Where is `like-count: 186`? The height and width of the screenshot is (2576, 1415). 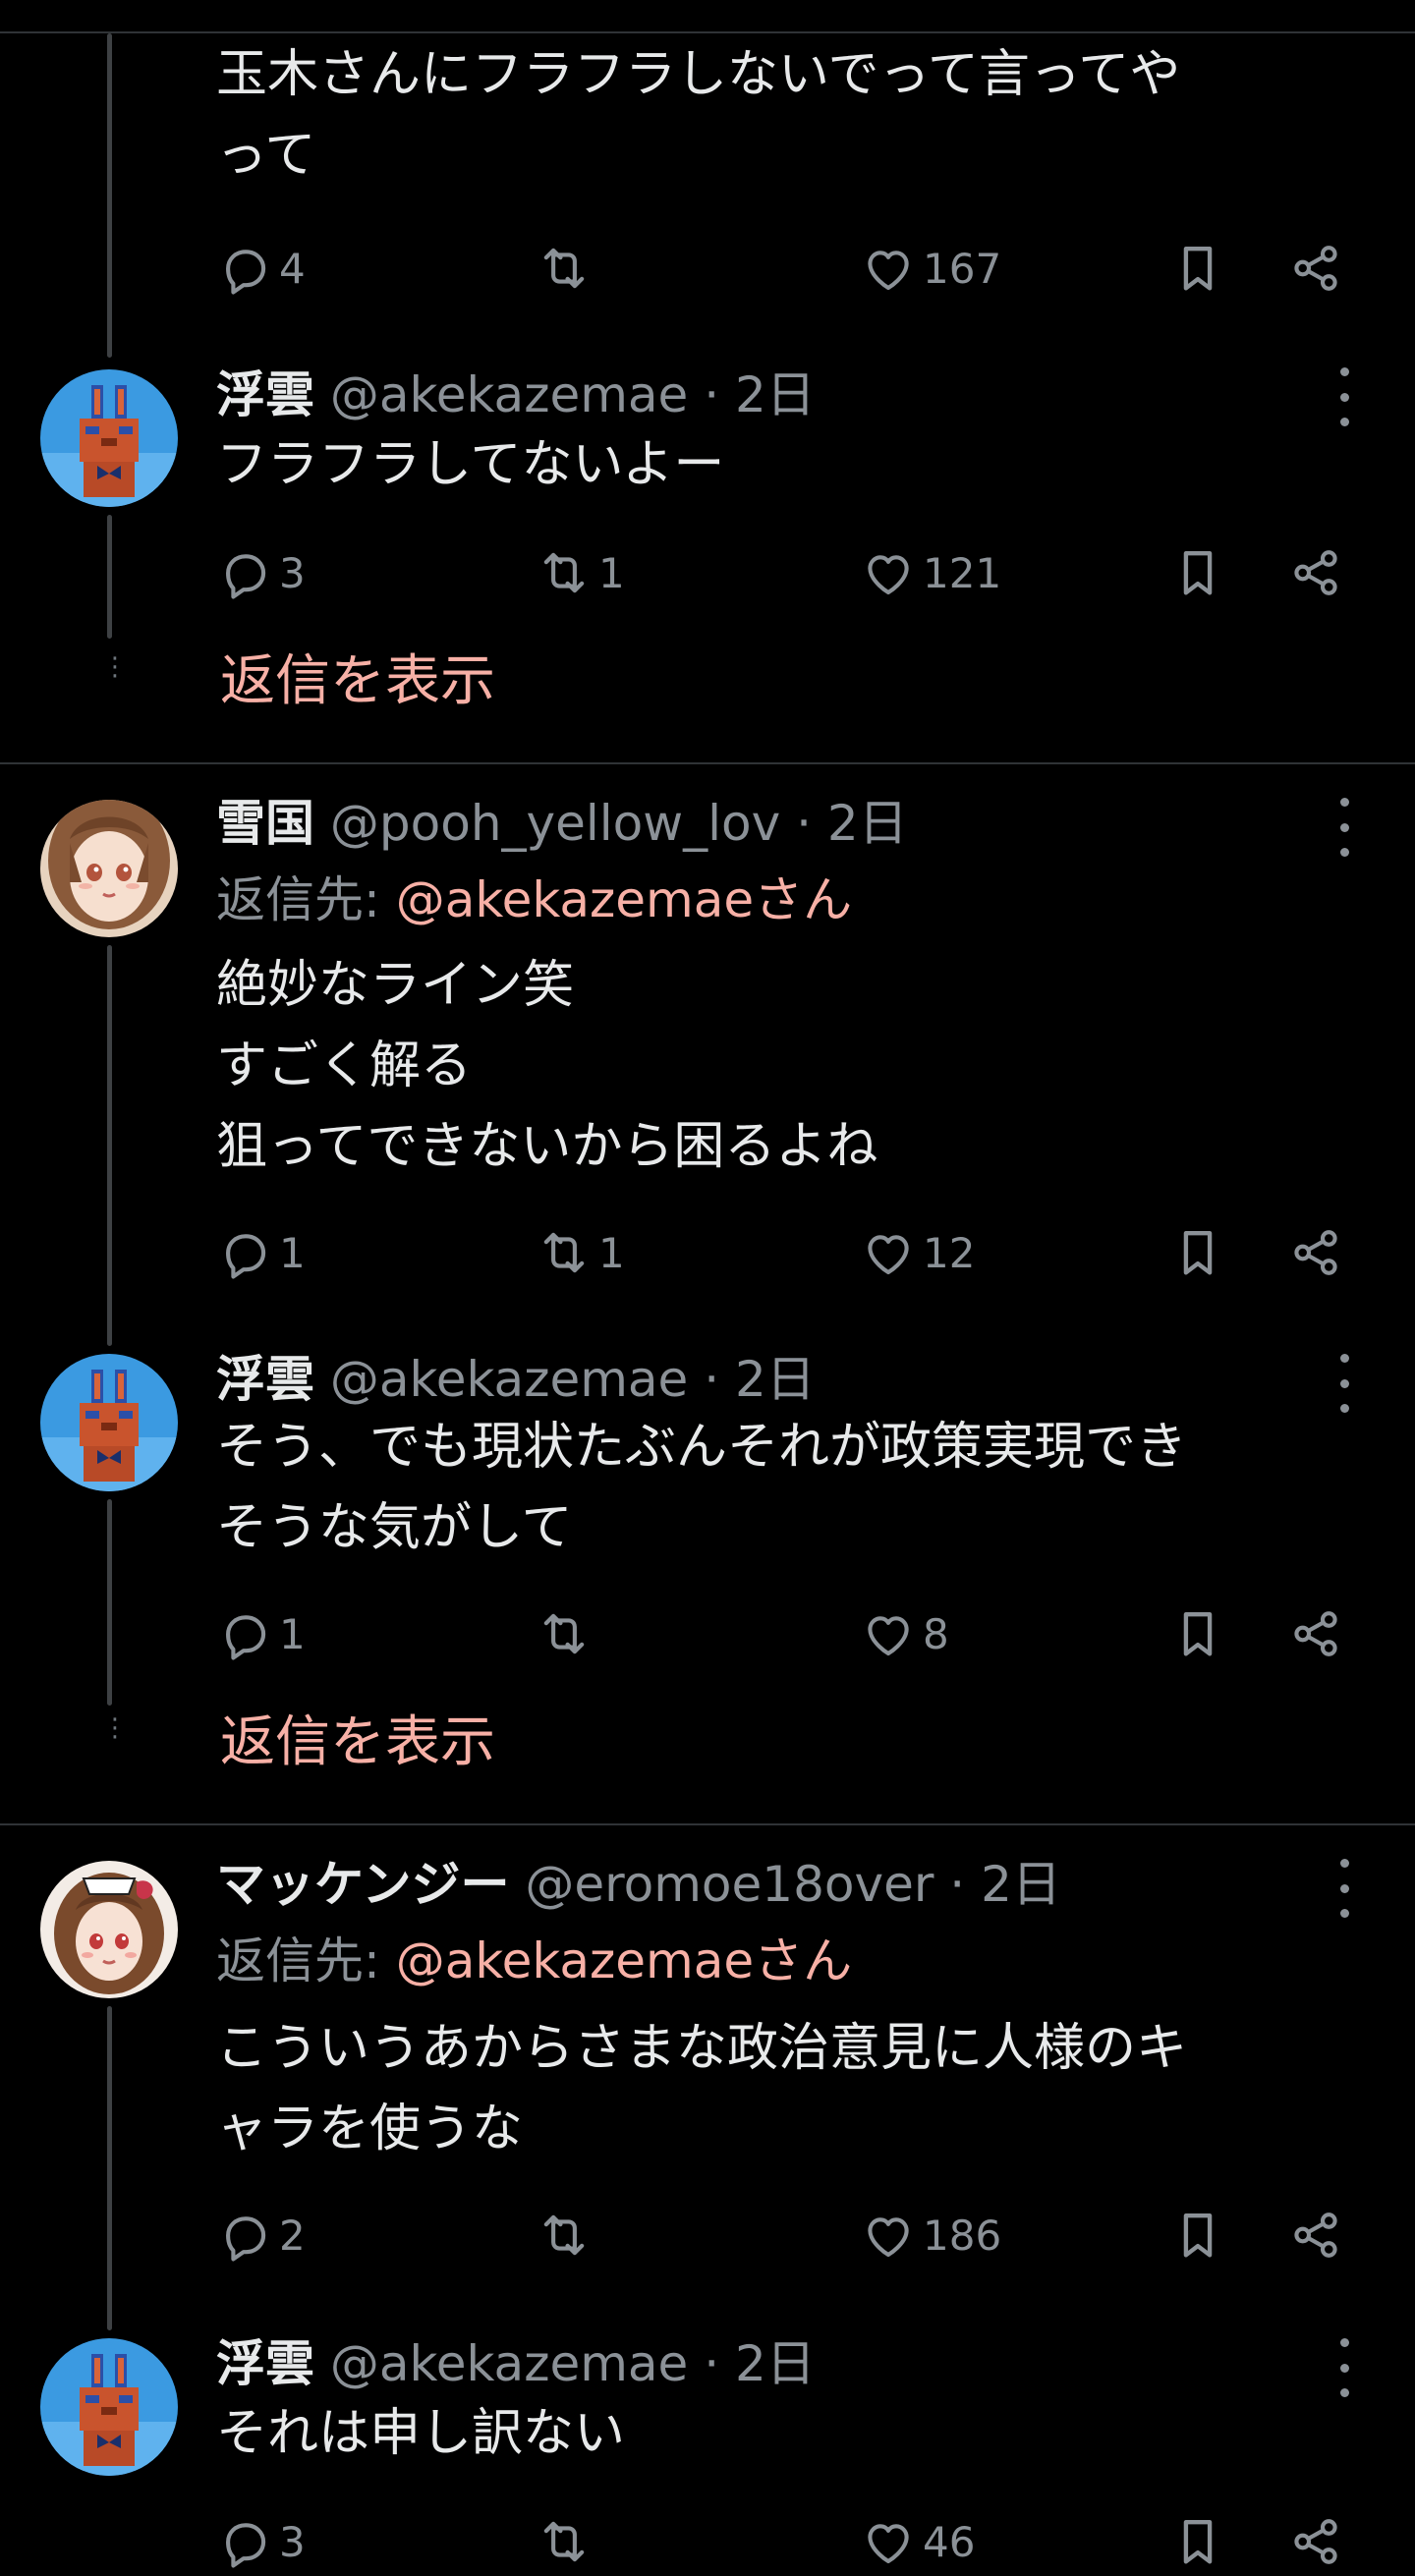
like-count: 186 is located at coordinates (962, 2235).